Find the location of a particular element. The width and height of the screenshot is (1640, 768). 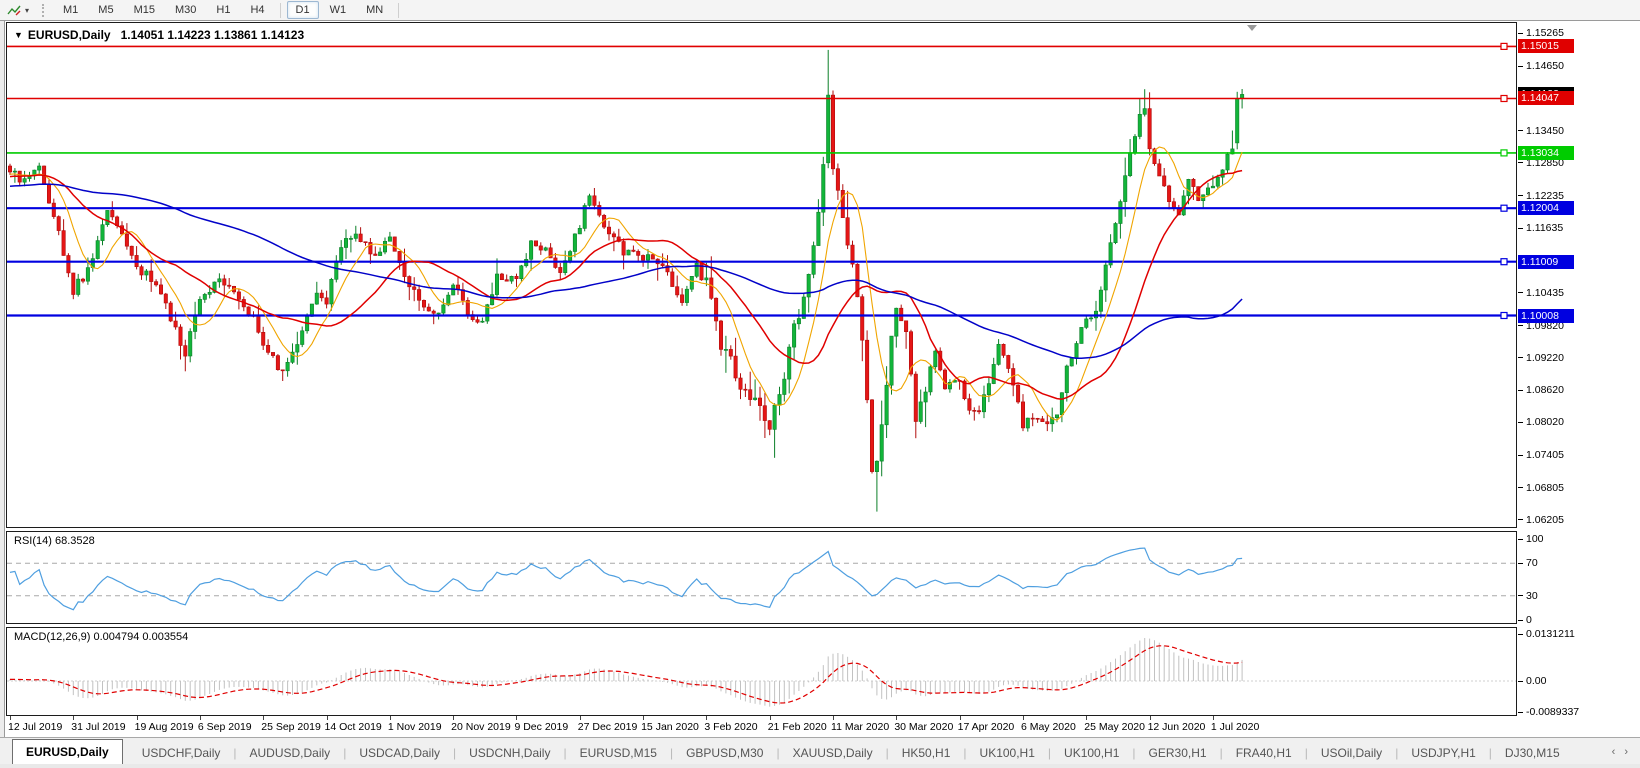

price-tick-label: 1.06205 is located at coordinates (1545, 519).